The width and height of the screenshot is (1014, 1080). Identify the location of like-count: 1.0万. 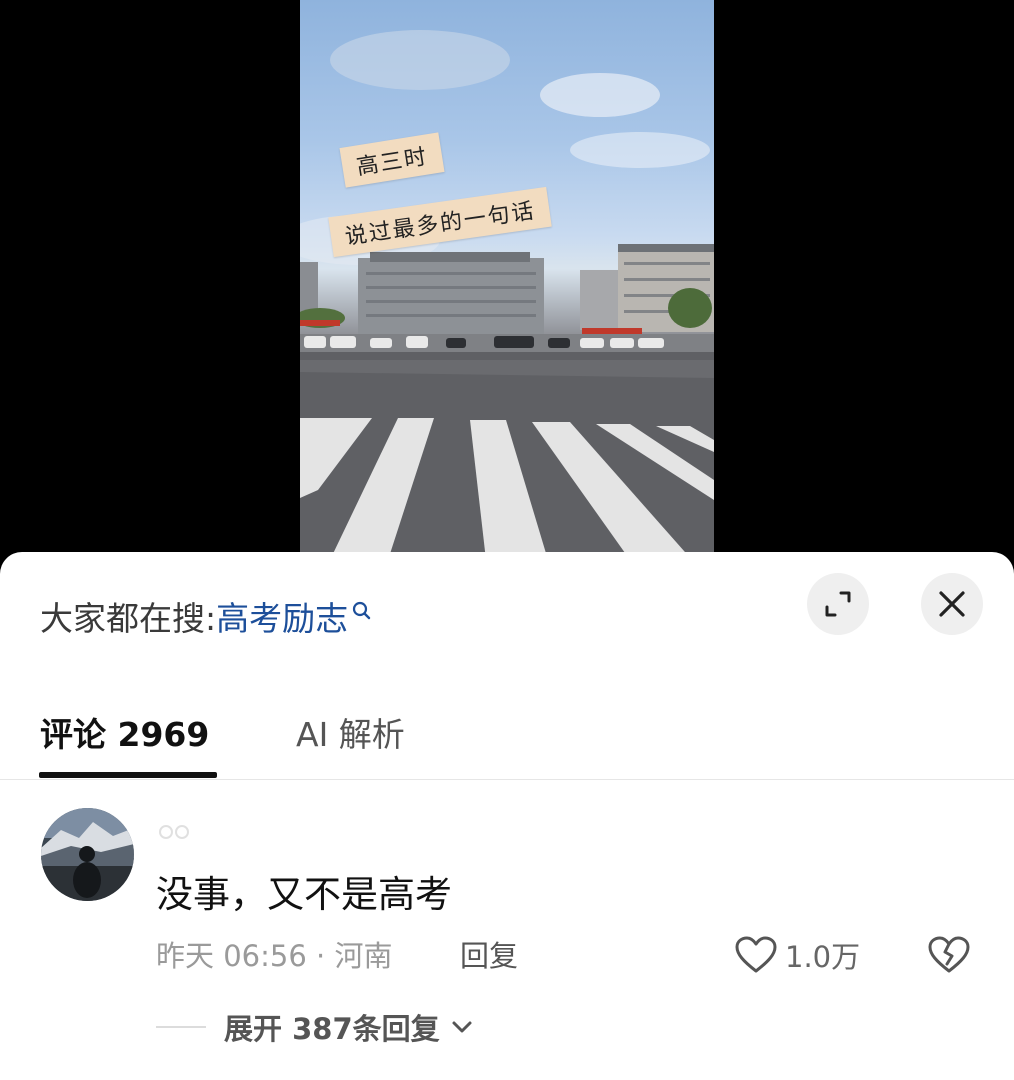
(823, 957).